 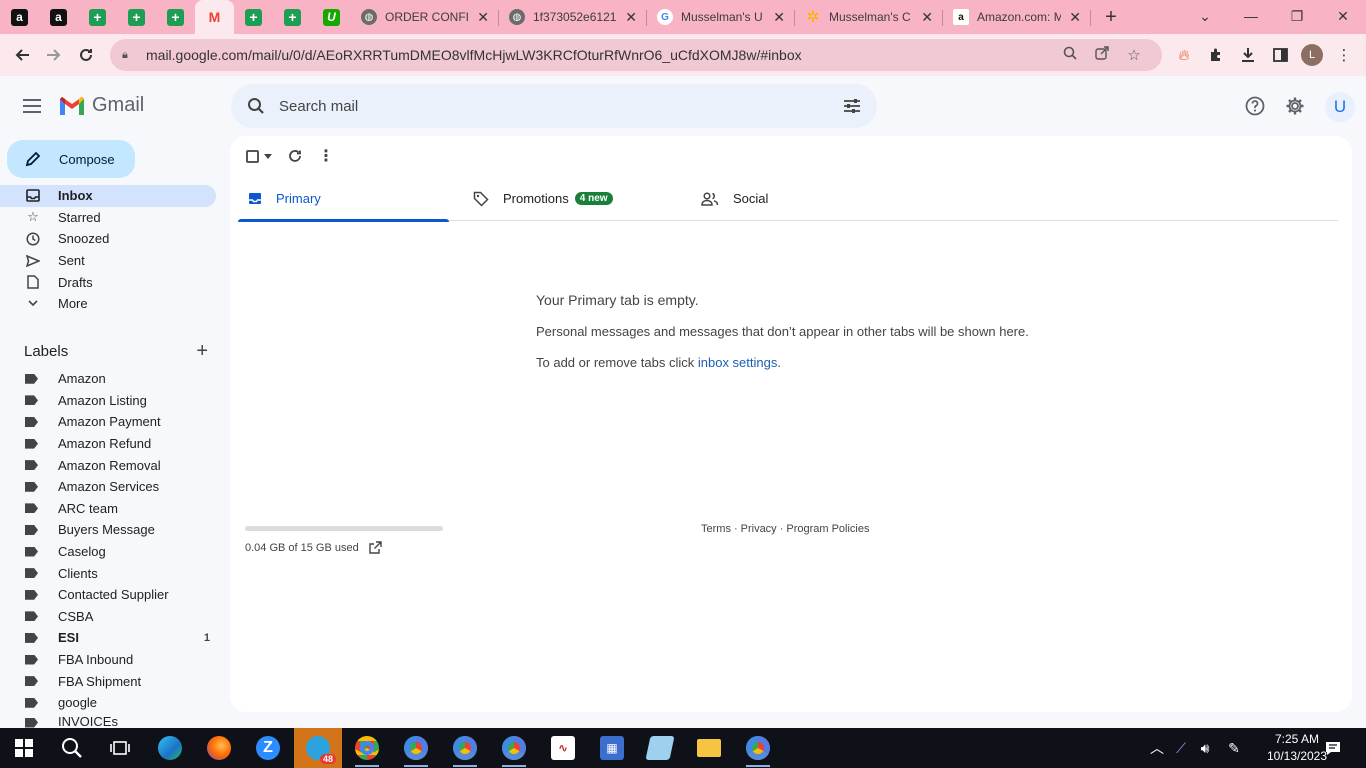 I want to click on nav-item-sent: Sent, so click(x=108, y=261).